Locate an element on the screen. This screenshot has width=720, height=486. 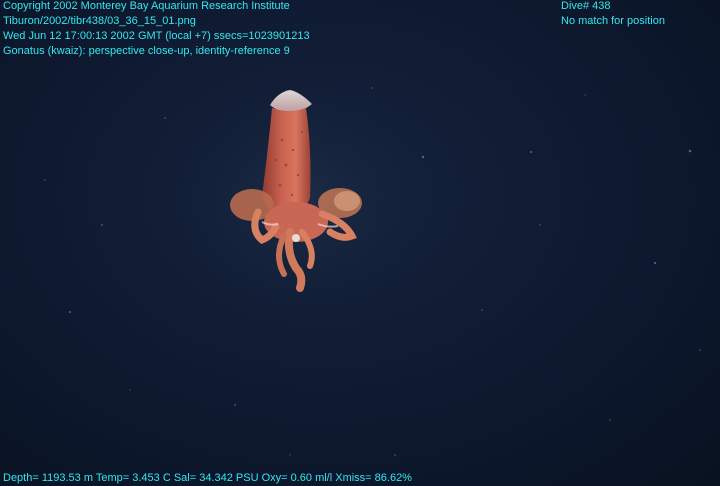
file-path-text: Tiburon/2002/tibr438/03_36_15_01.png is located at coordinates (99, 21).